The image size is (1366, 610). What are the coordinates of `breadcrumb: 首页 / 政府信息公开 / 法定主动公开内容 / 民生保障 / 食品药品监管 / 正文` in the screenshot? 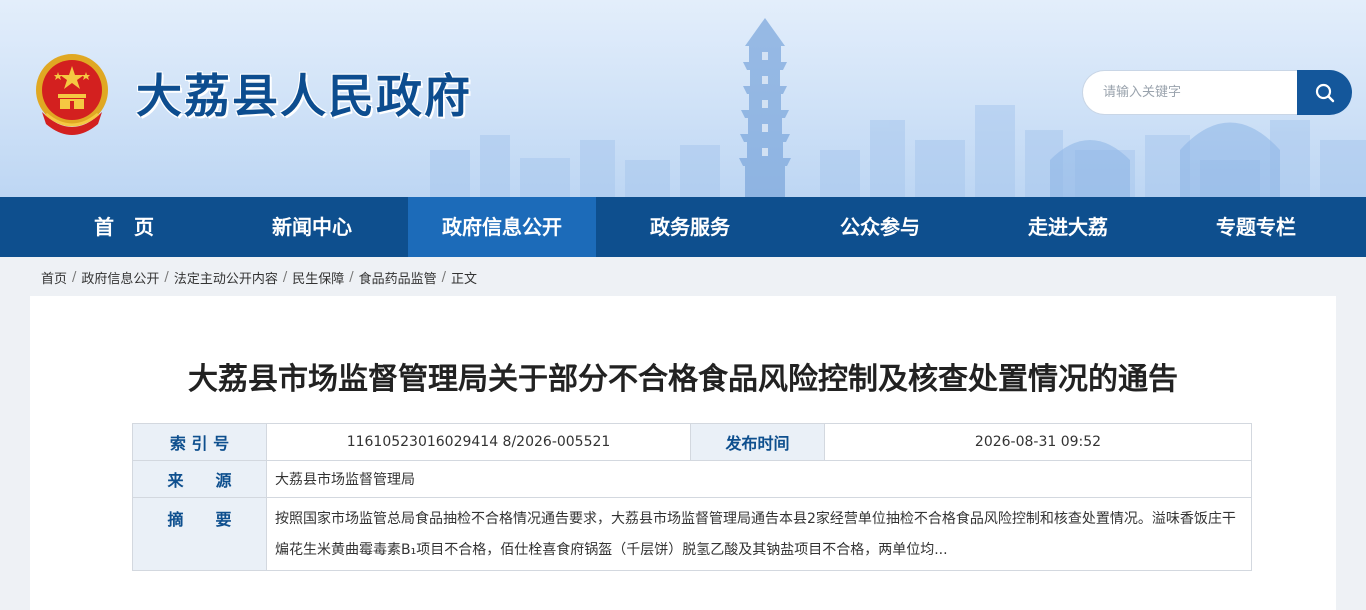 It's located at (259, 277).